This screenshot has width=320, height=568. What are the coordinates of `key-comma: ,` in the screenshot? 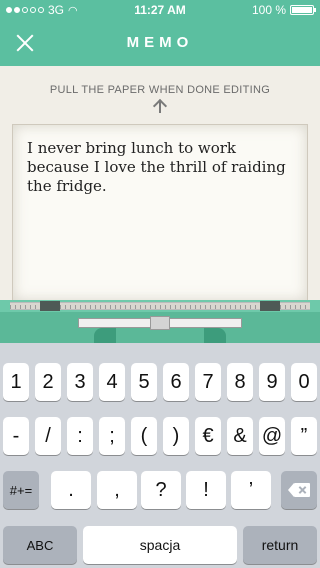 It's located at (117, 490).